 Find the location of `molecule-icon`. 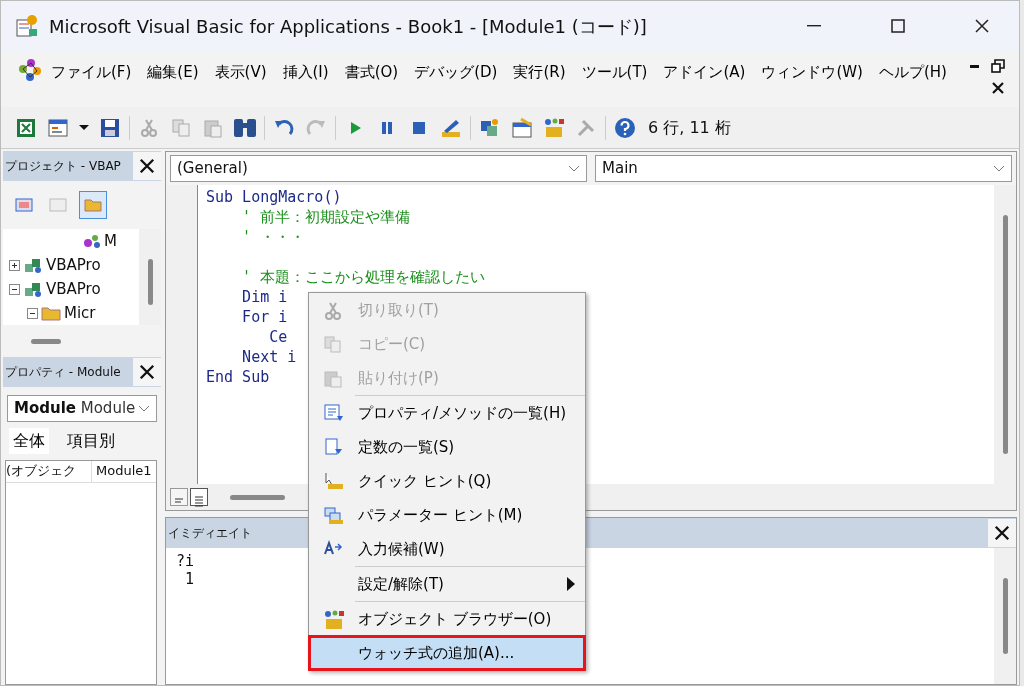

molecule-icon is located at coordinates (30, 70).